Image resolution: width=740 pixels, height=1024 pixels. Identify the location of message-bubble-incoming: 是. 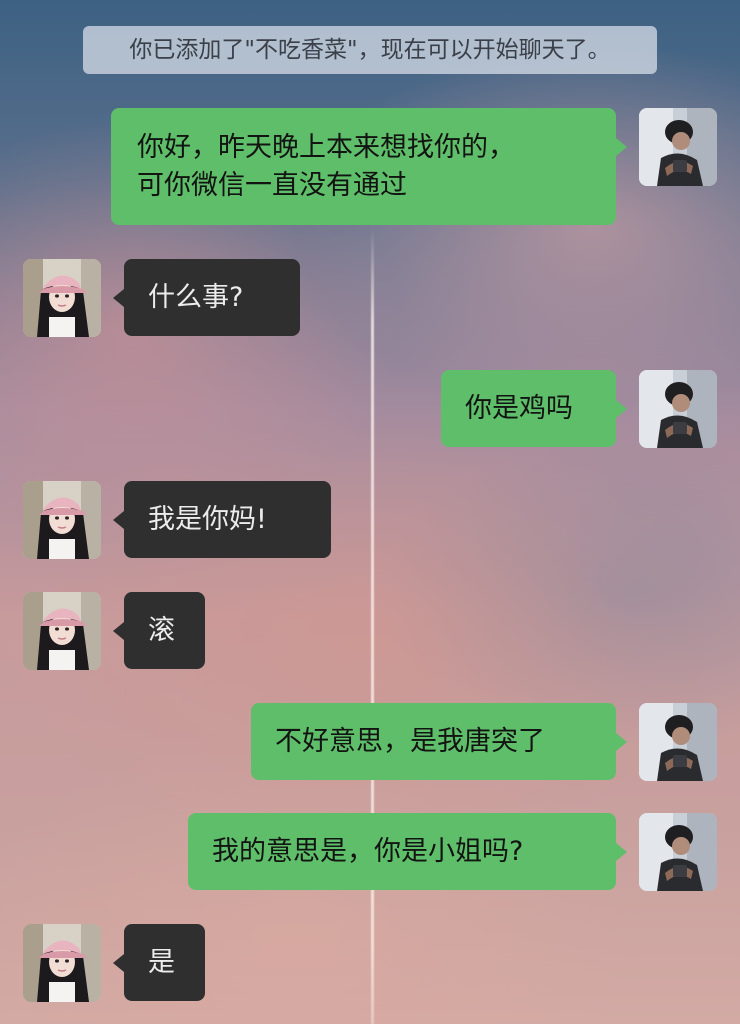
(159, 962).